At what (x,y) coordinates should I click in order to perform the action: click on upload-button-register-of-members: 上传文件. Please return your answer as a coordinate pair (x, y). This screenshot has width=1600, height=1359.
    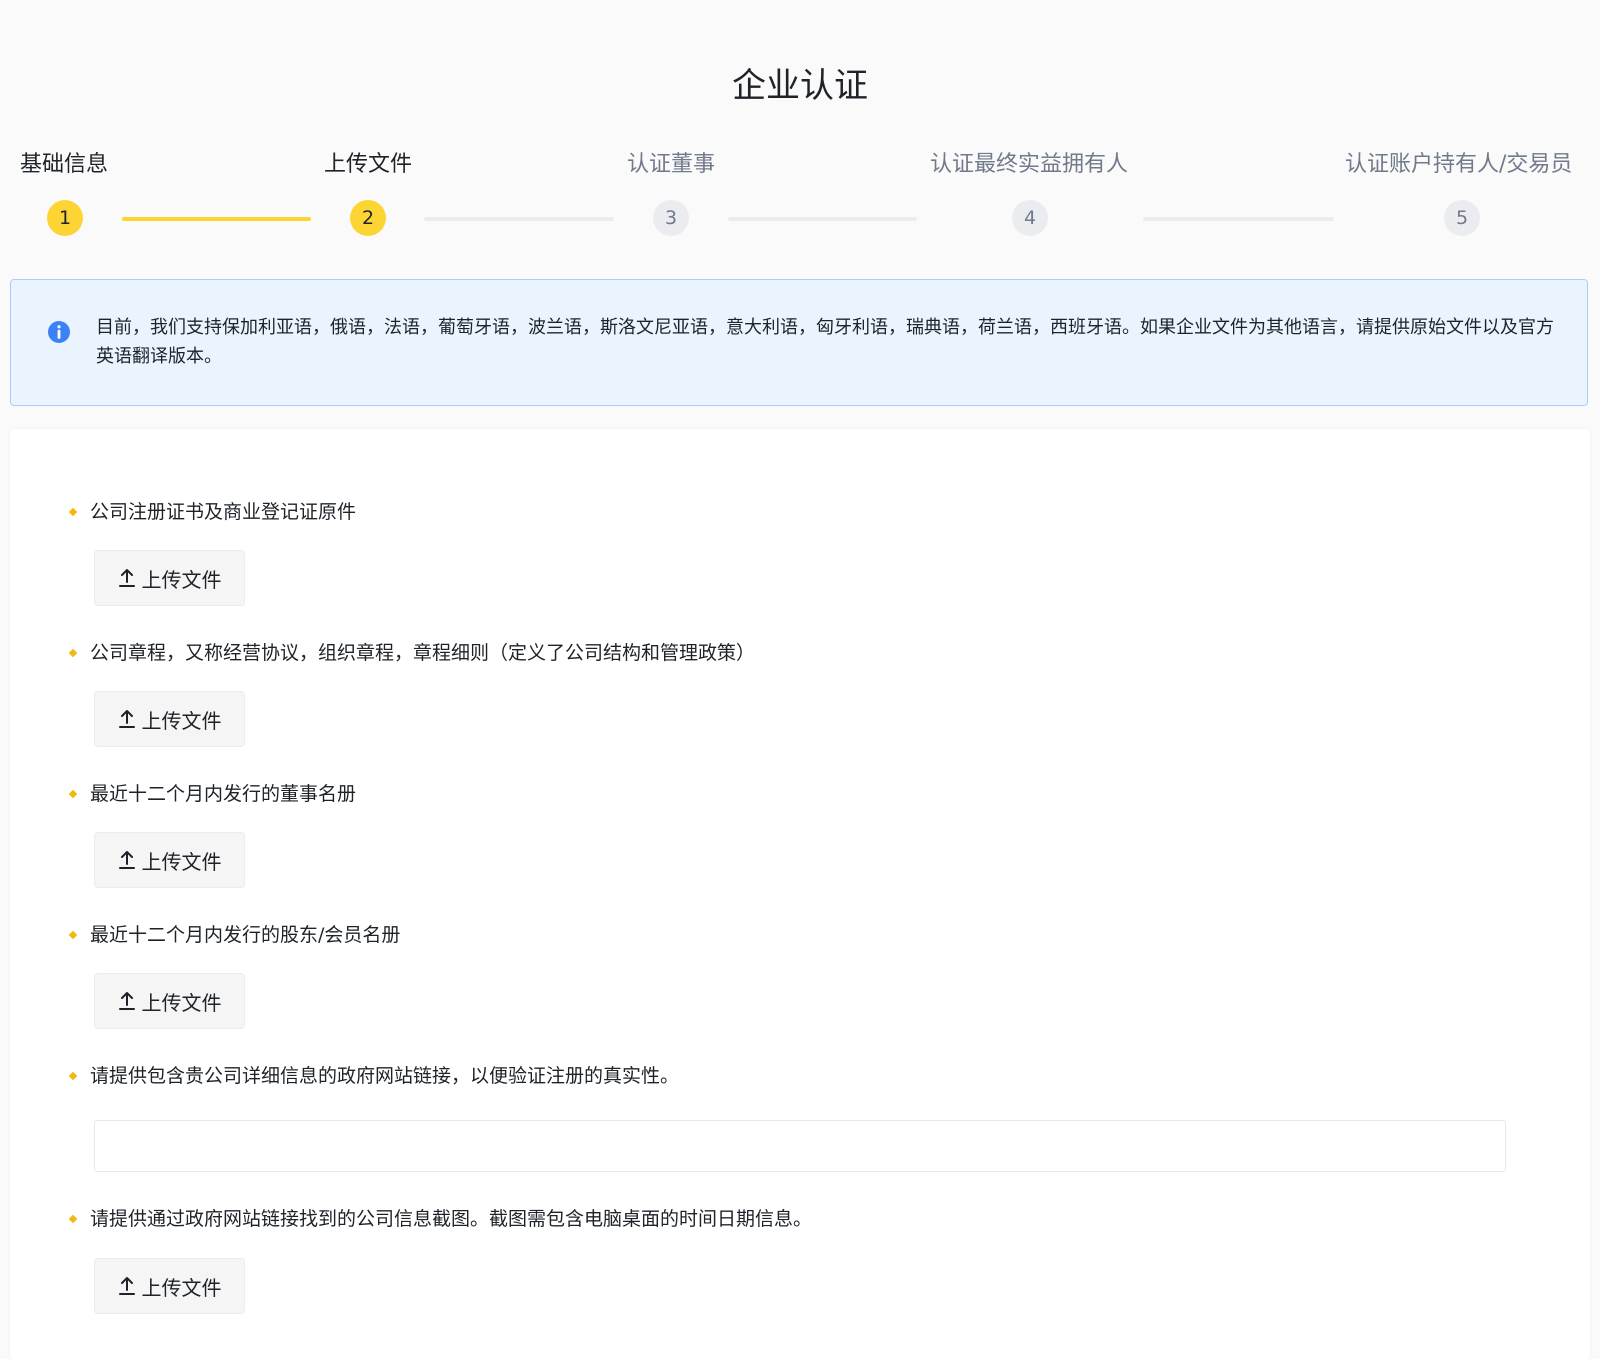
    Looking at the image, I should click on (169, 1001).